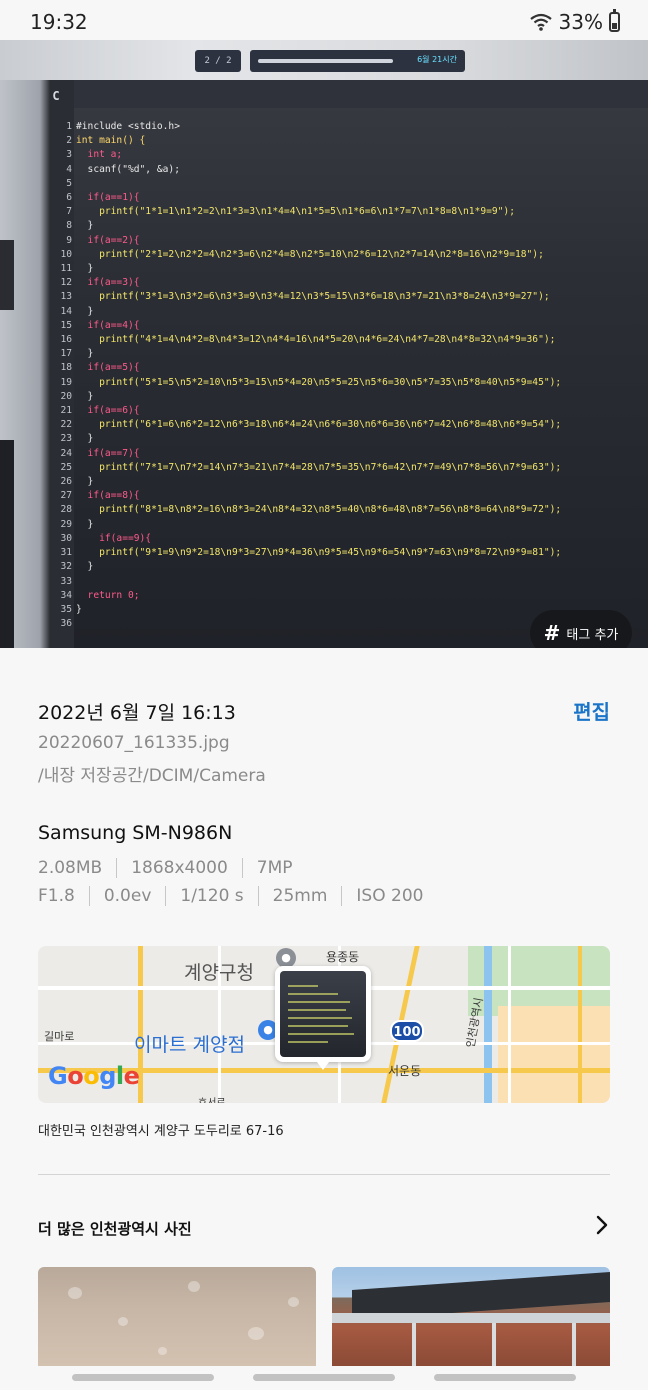 Image resolution: width=648 pixels, height=1390 pixels. I want to click on add-tag-button: # 태그 추가, so click(581, 629).